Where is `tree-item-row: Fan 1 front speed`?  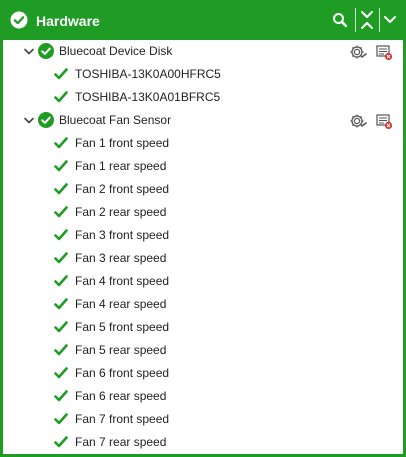
tree-item-row: Fan 1 front speed is located at coordinates (203, 143).